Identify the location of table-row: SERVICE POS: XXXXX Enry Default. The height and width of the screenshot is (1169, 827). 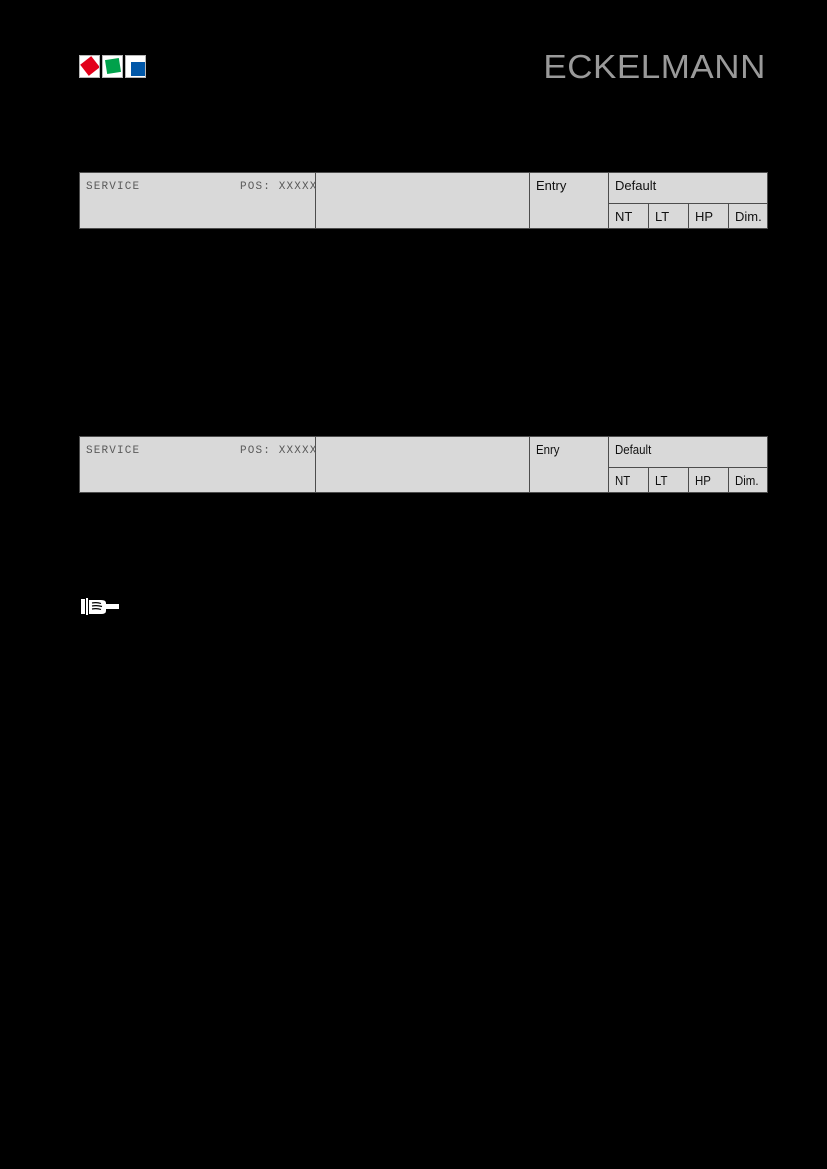
(424, 464).